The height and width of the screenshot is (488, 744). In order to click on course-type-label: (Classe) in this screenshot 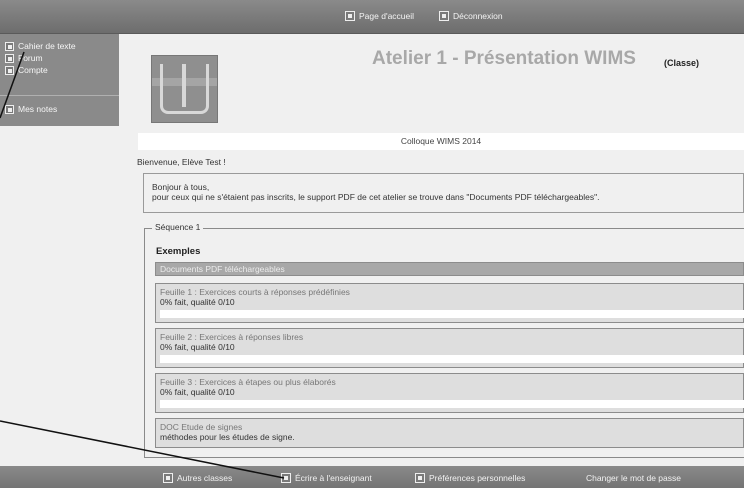, I will do `click(682, 63)`.